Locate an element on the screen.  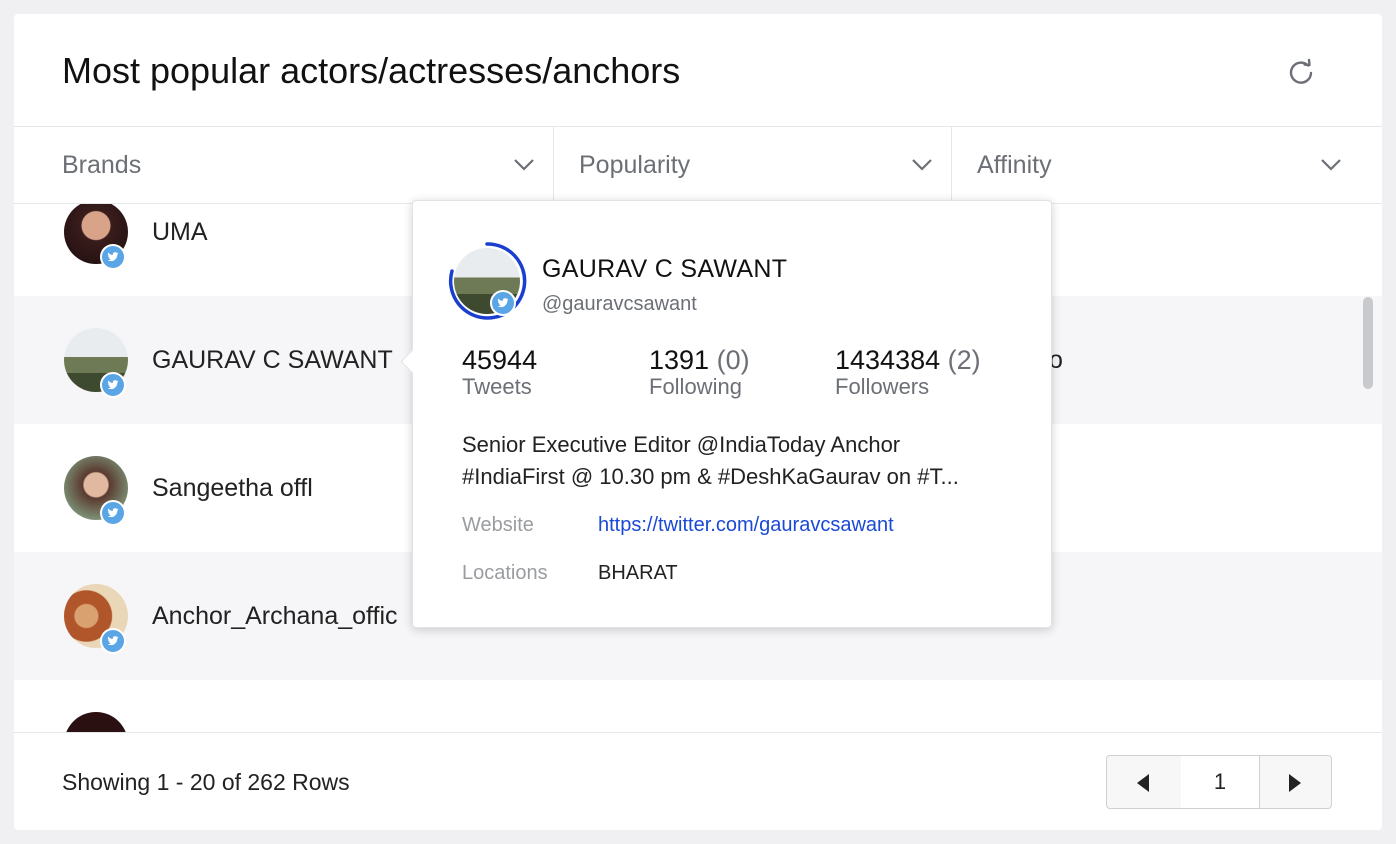
column-affinity-label: Affinity is located at coordinates (1014, 165).